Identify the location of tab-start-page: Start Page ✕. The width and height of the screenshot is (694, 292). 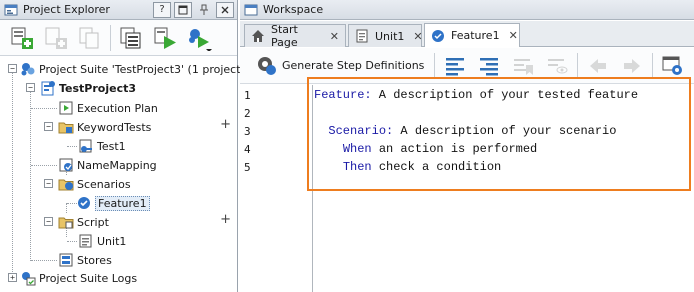
(295, 36).